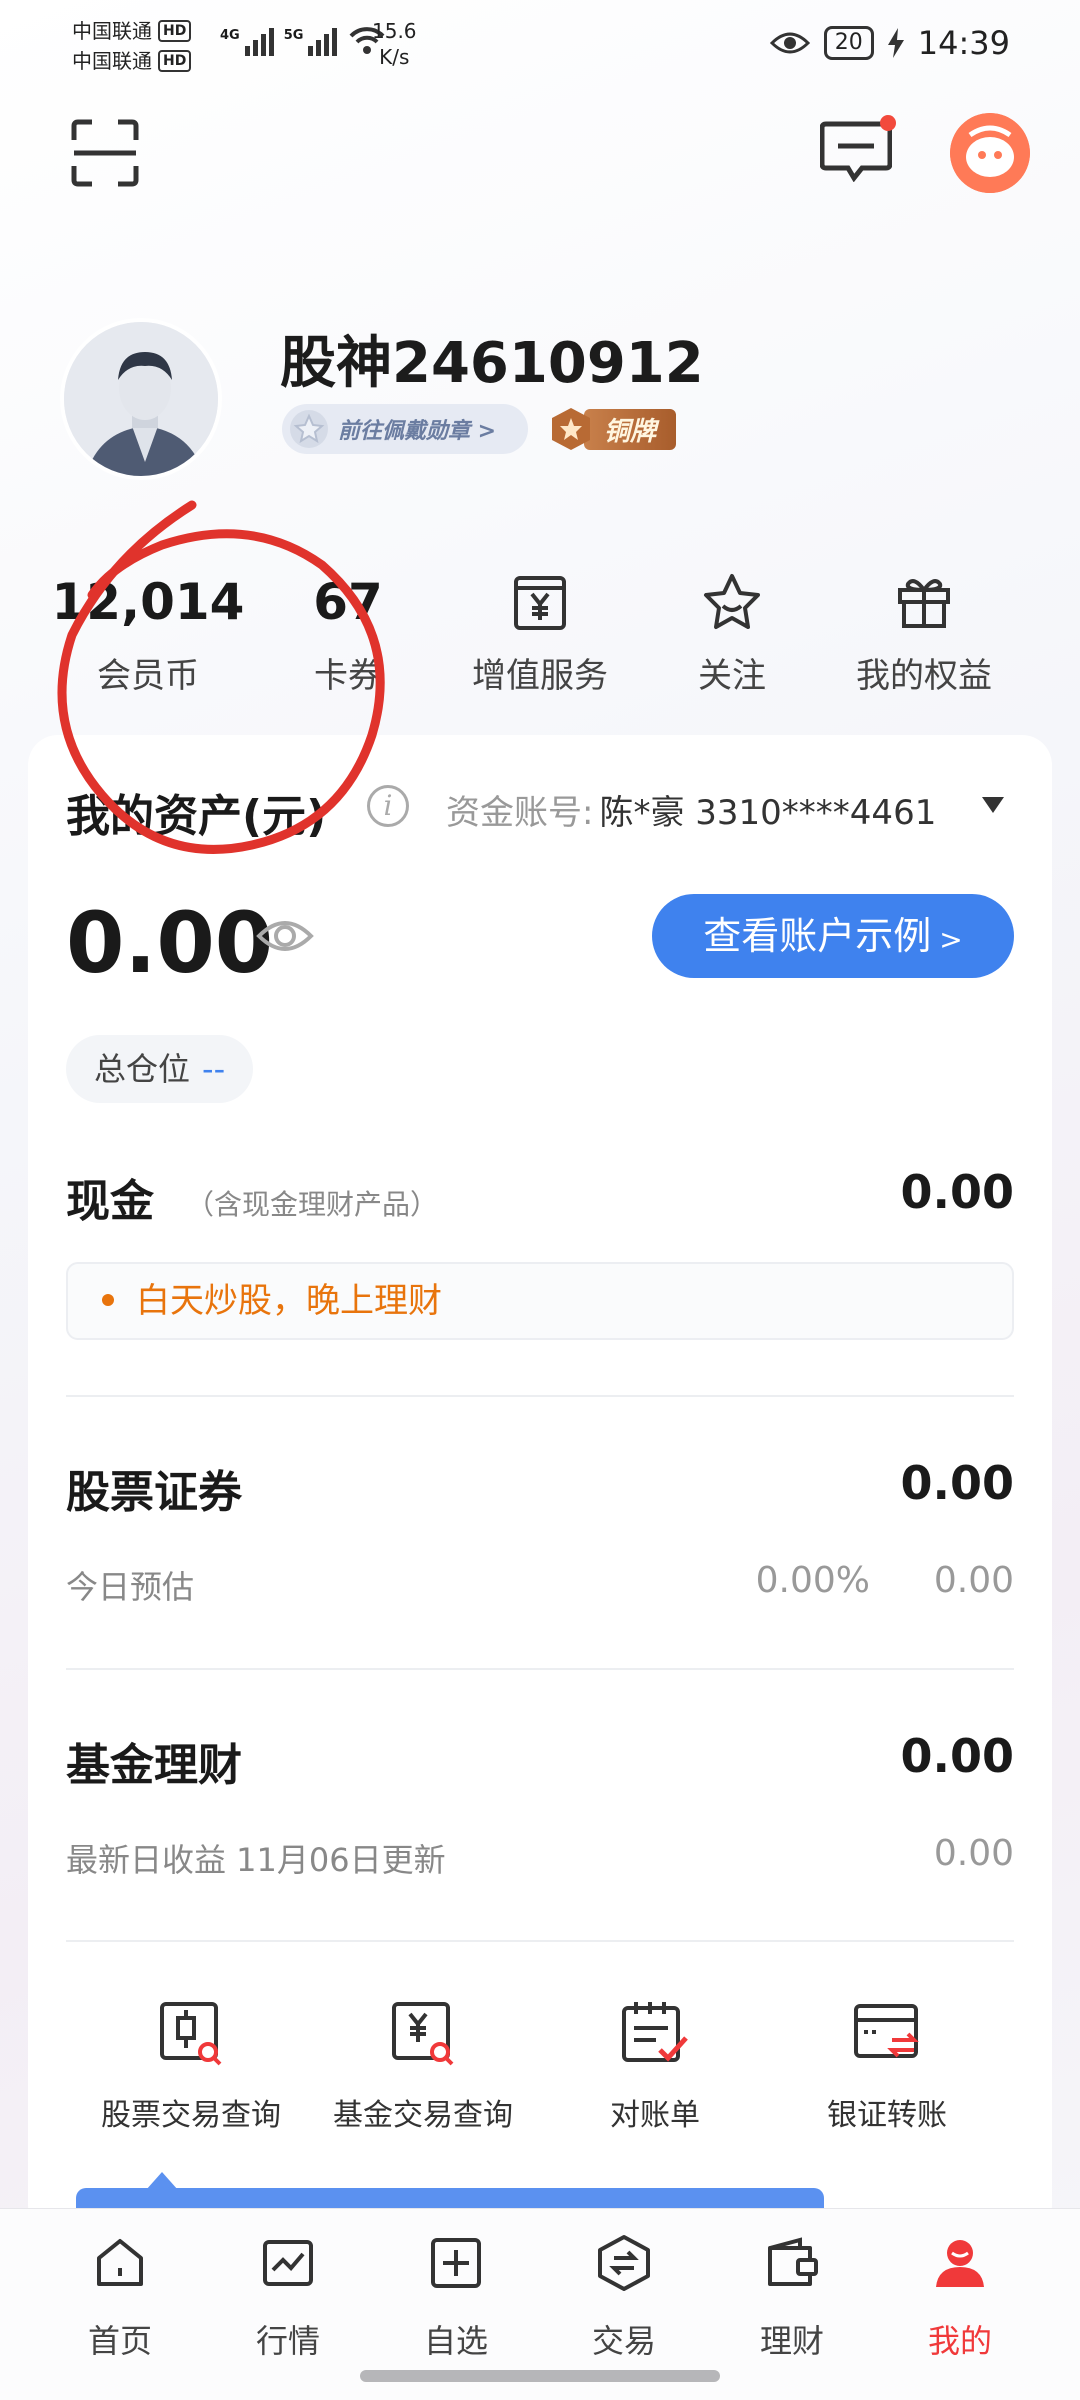 The height and width of the screenshot is (2400, 1080). What do you see at coordinates (793, 2261) in the screenshot?
I see `wallet-icon` at bounding box center [793, 2261].